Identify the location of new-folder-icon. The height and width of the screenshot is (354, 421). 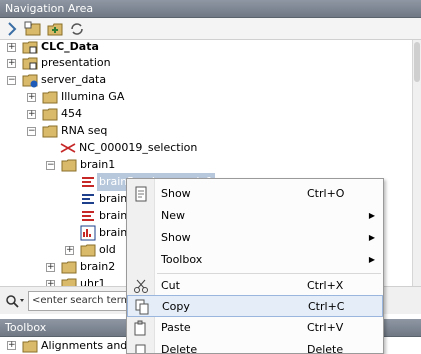
(33, 29).